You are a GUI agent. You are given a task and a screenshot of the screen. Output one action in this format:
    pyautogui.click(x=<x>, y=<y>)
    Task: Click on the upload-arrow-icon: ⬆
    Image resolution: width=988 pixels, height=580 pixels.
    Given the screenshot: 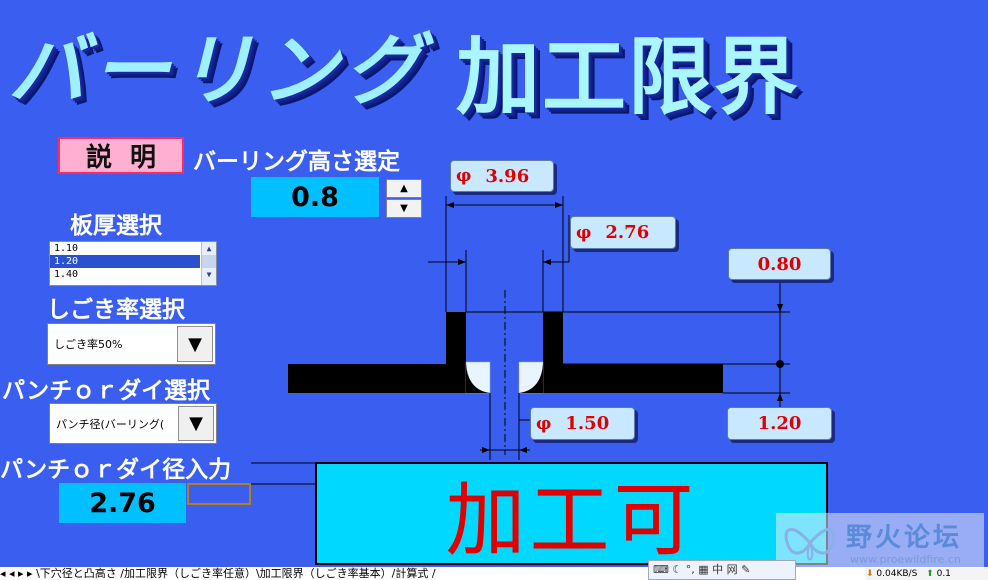 What is the action you would take?
    pyautogui.click(x=930, y=574)
    